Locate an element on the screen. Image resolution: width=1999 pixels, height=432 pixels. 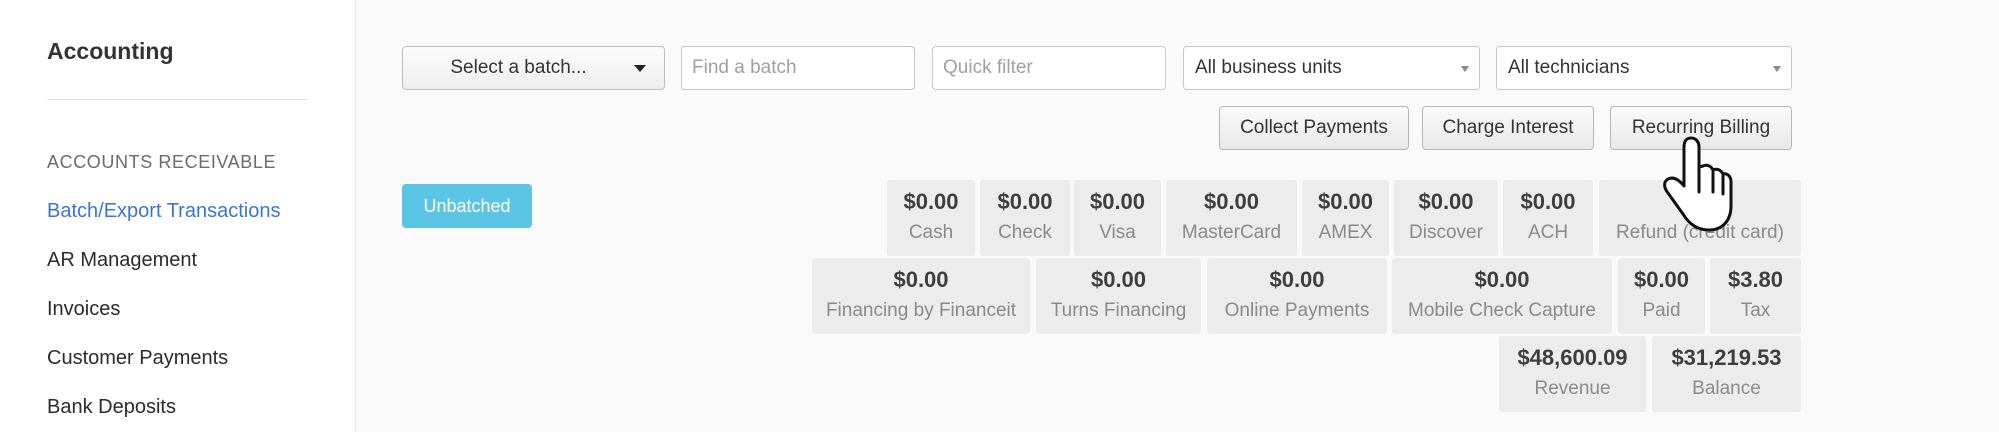
total-tile-amex: $0.00 AMEX is located at coordinates (1345, 218).